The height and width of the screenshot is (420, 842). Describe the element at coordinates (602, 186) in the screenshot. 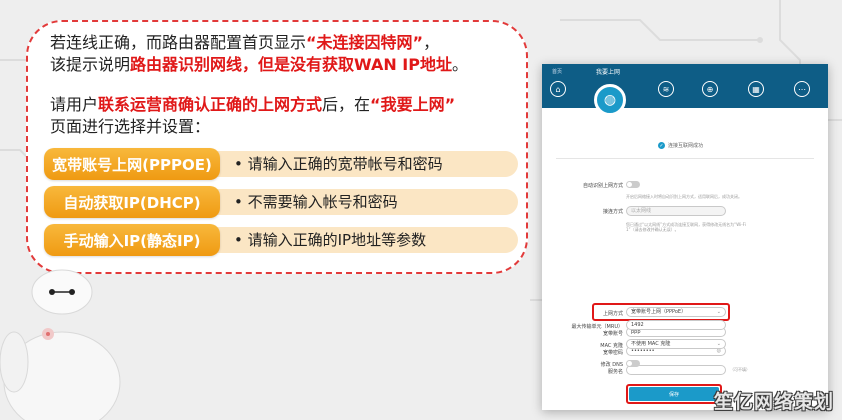

I see `auto-detect-label: 自动识别上网方式` at that location.